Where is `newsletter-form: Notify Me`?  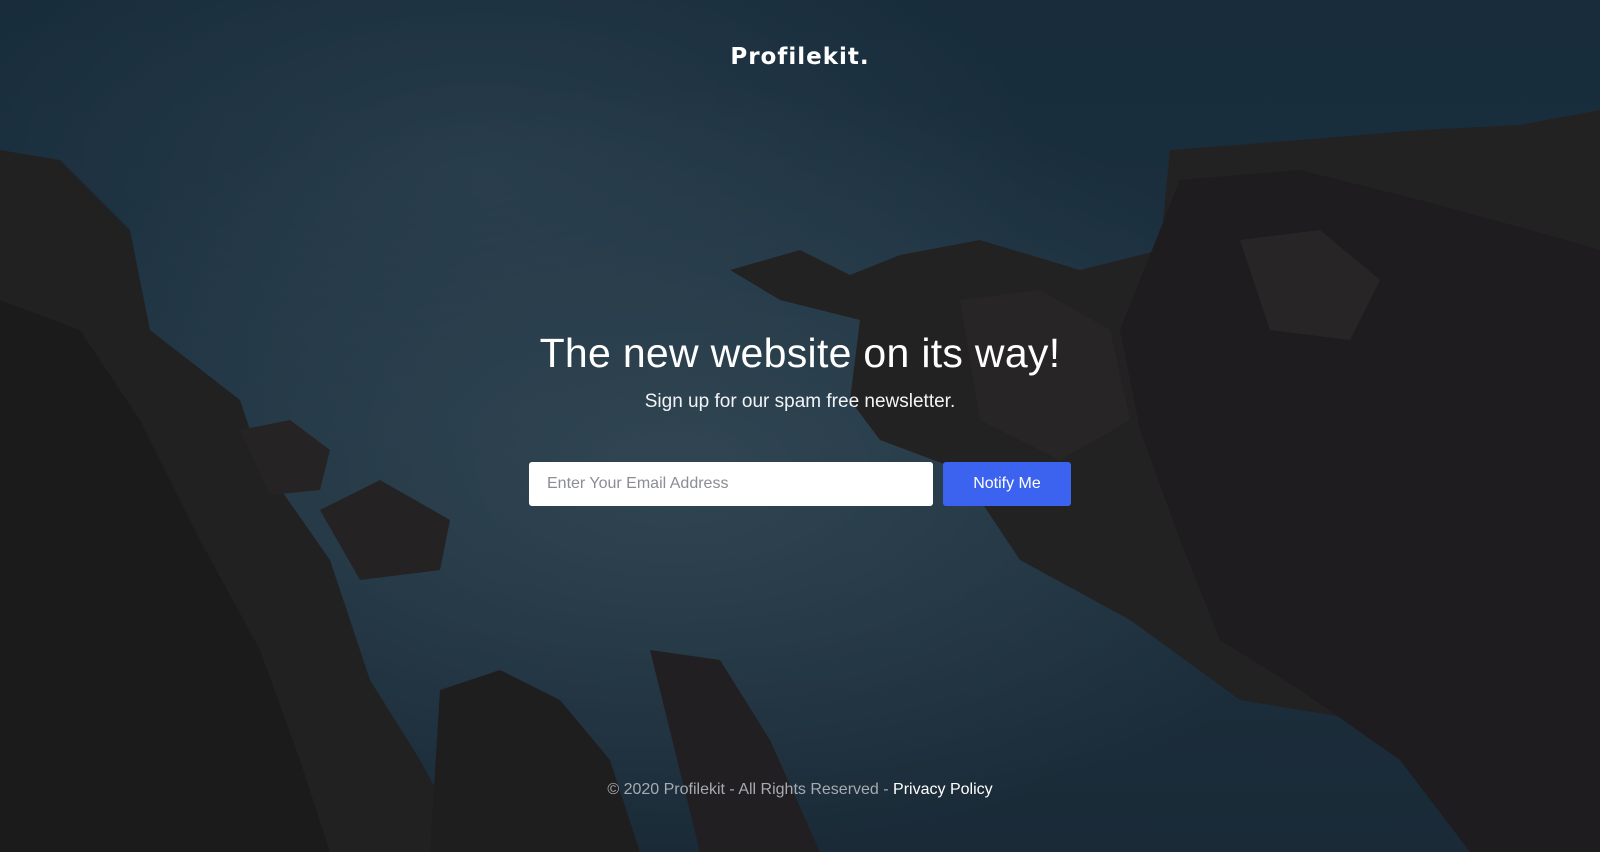 newsletter-form: Notify Me is located at coordinates (800, 484).